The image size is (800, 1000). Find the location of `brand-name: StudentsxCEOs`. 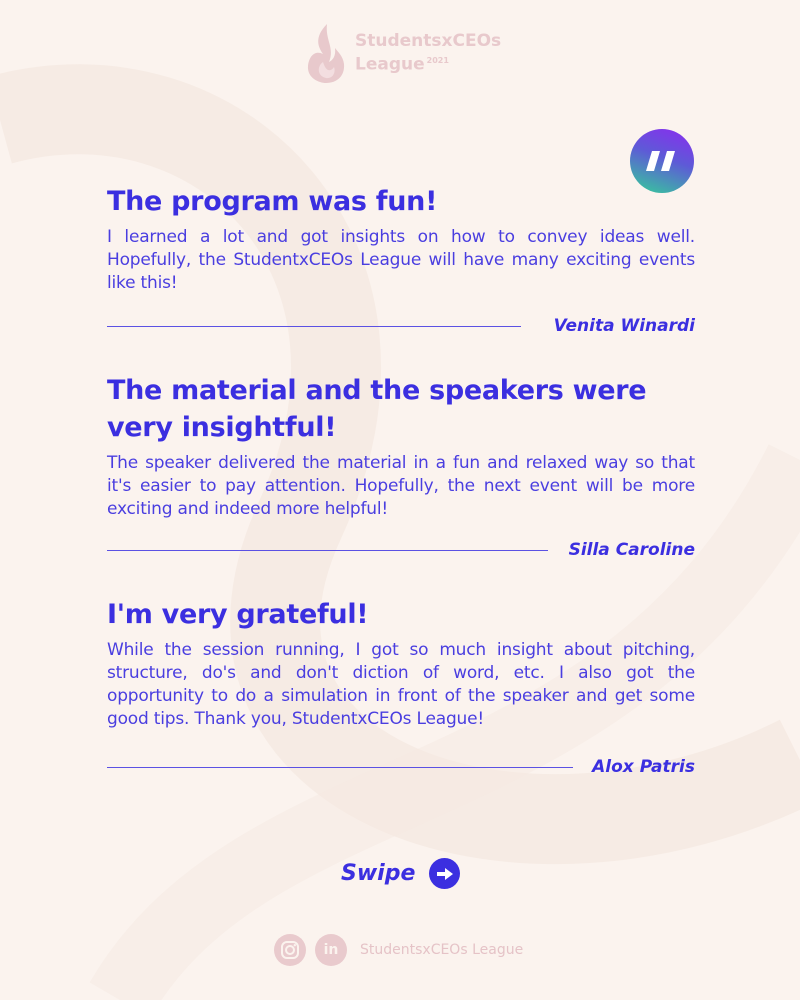

brand-name: StudentsxCEOs is located at coordinates (428, 41).